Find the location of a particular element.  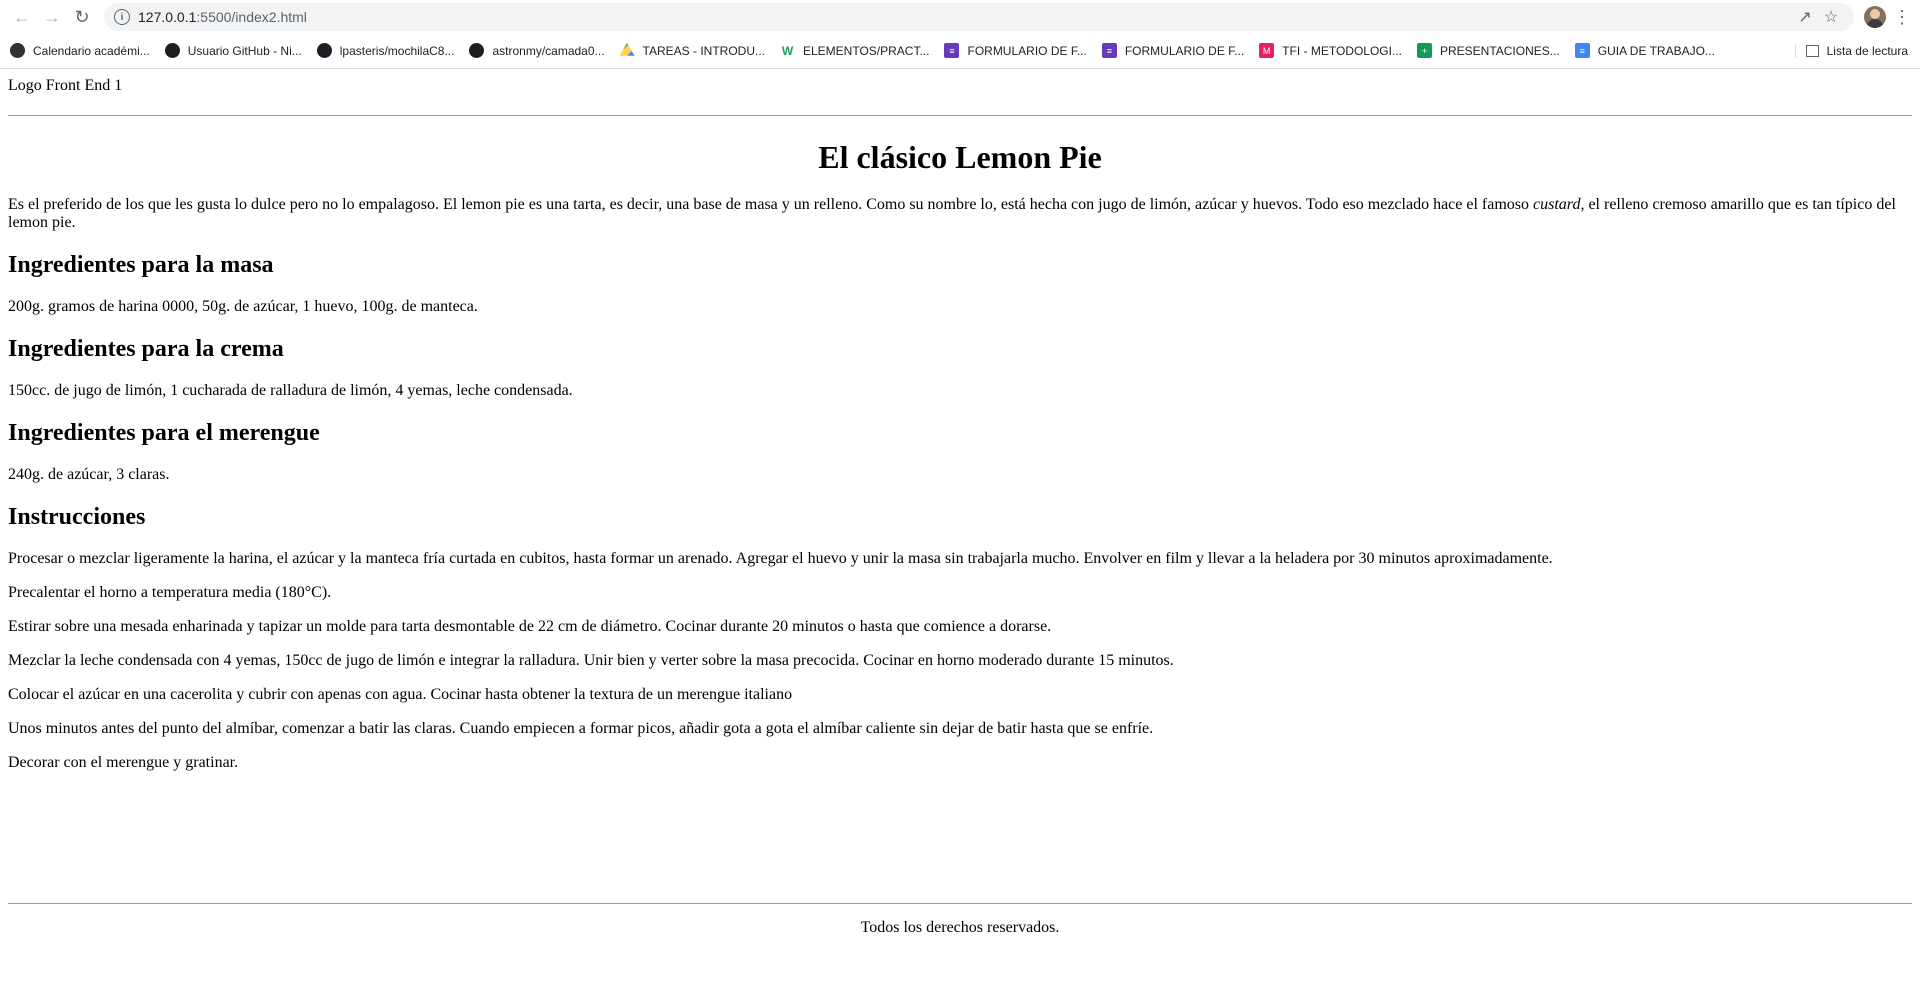

page-title: El clásico Lemon Pie is located at coordinates (960, 157).